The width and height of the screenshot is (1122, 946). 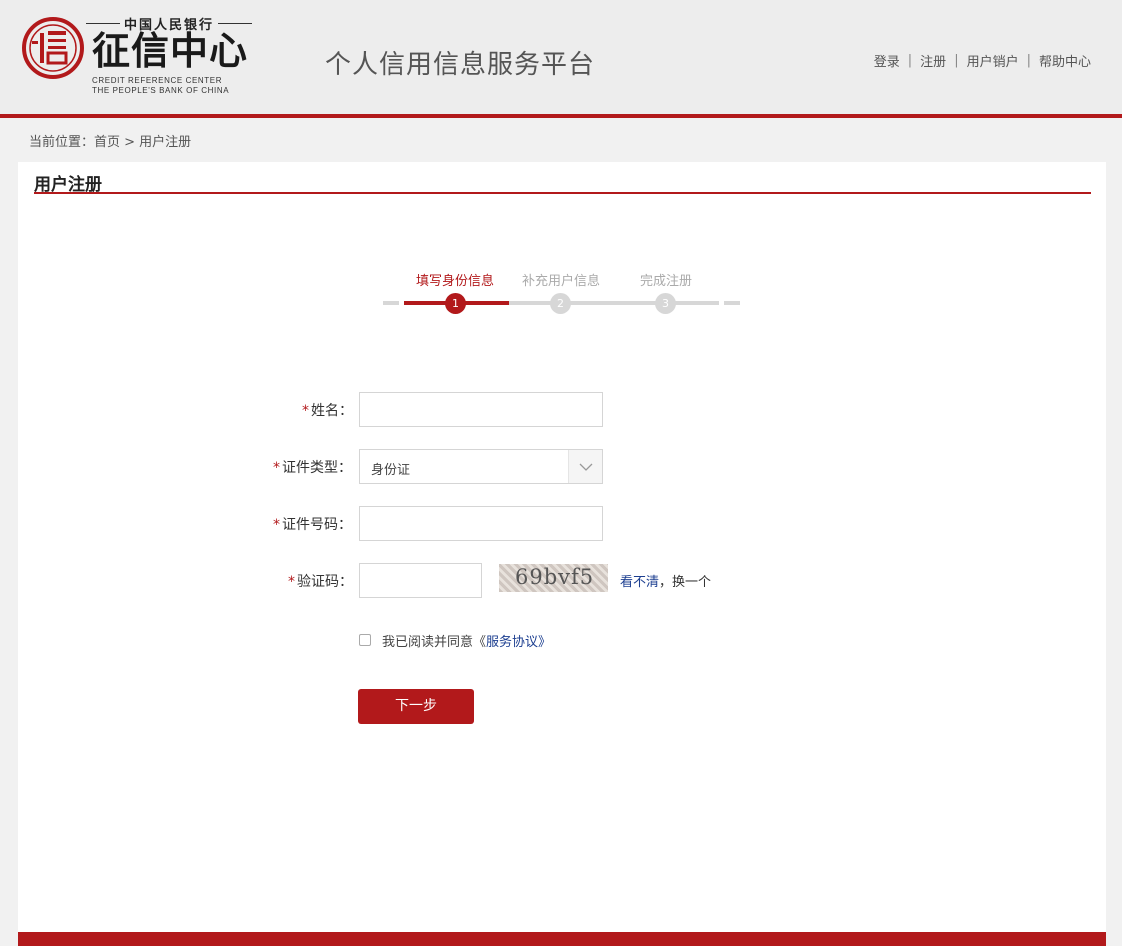 I want to click on panel-title-underline, so click(x=562, y=193).